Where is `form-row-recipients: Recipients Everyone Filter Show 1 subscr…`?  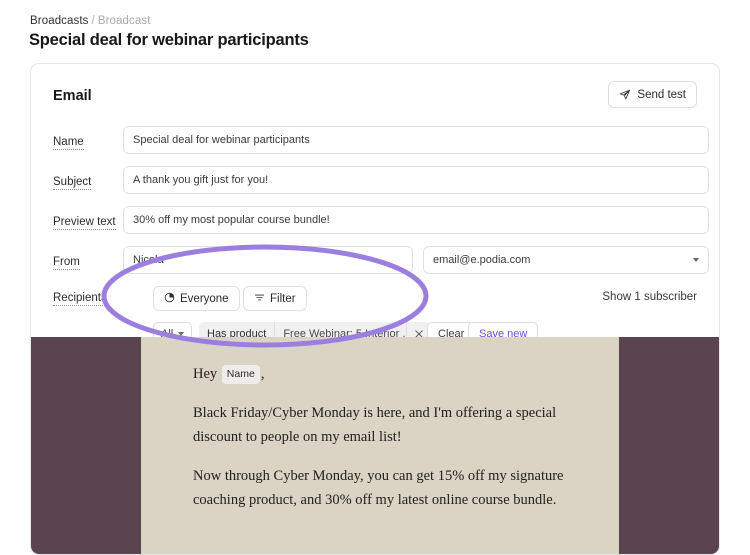 form-row-recipients: Recipients Everyone Filter Show 1 subscr… is located at coordinates (375, 301).